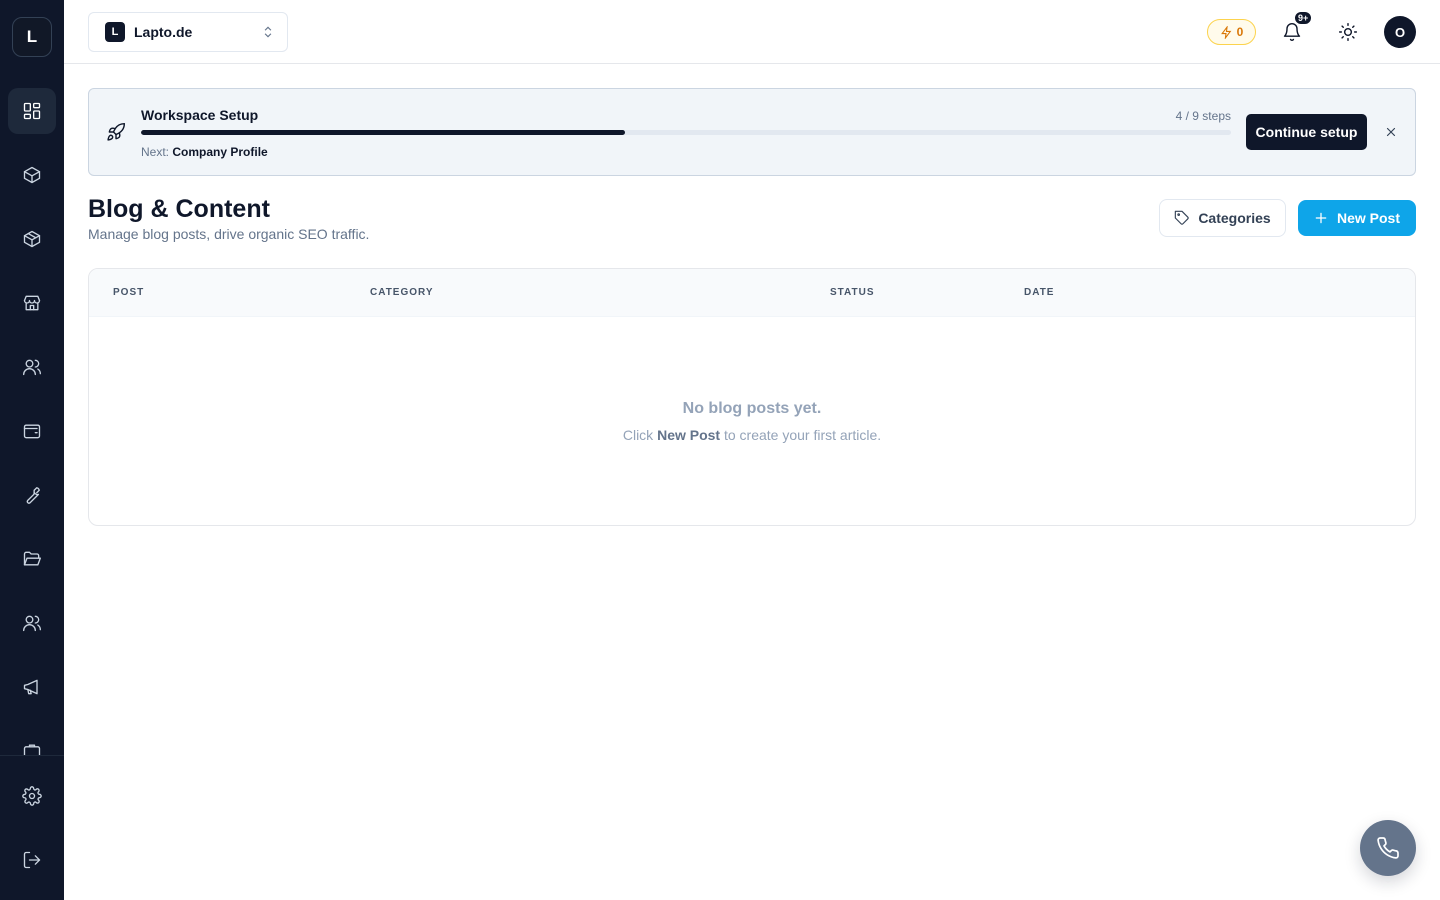  I want to click on table-header: POST CATEGORY STATUS DATE, so click(752, 293).